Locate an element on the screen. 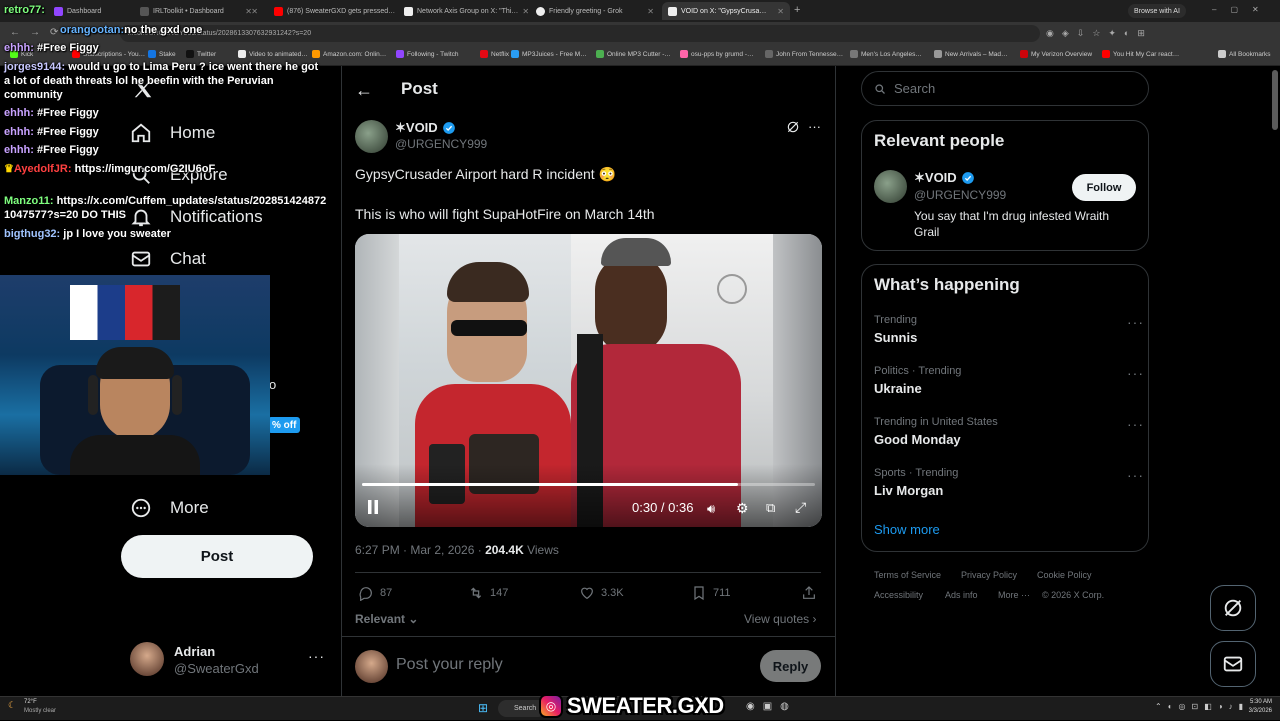  fullscreen-icon: ⤢ is located at coordinates (800, 507).